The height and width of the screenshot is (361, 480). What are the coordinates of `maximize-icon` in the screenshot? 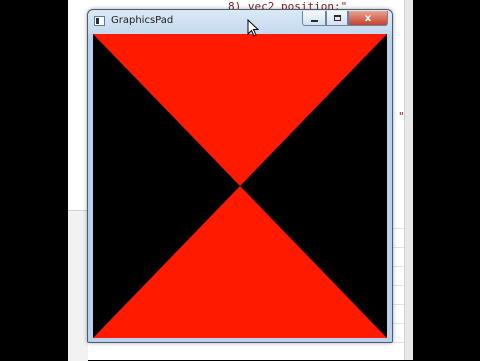 It's located at (337, 18).